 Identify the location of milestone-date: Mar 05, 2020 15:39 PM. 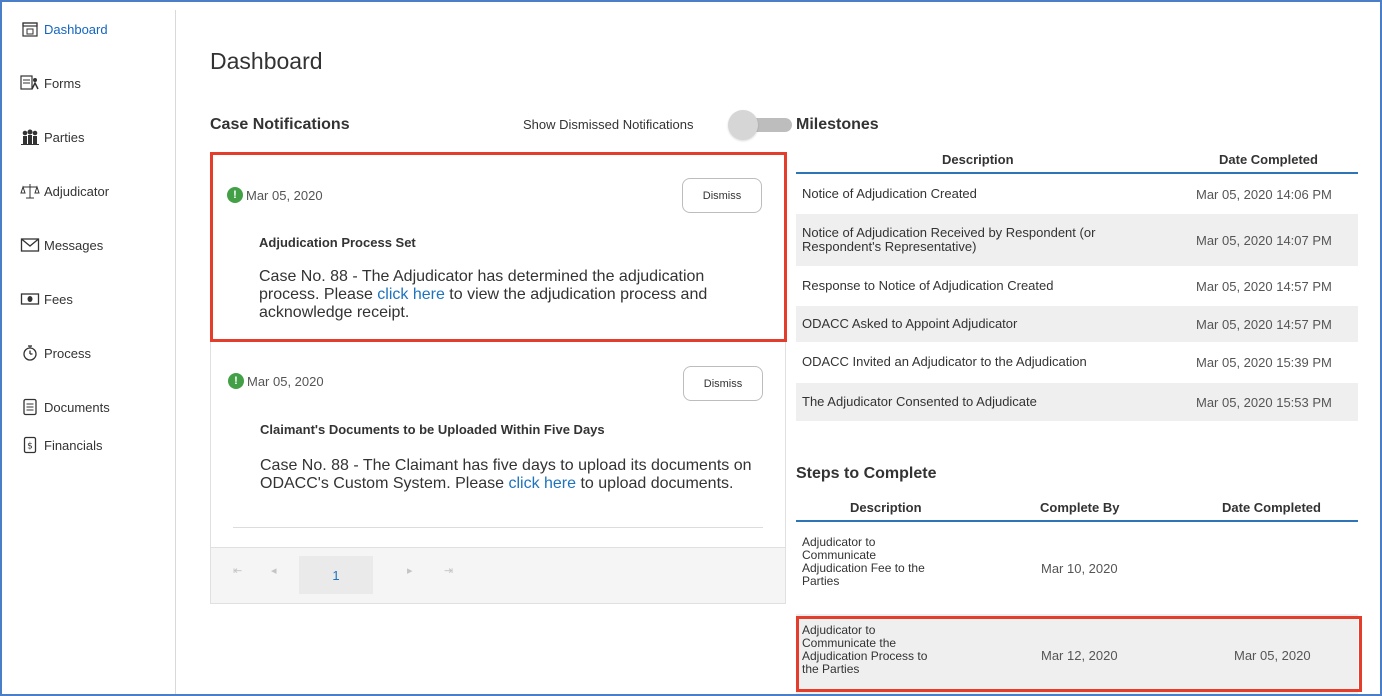
(1264, 362).